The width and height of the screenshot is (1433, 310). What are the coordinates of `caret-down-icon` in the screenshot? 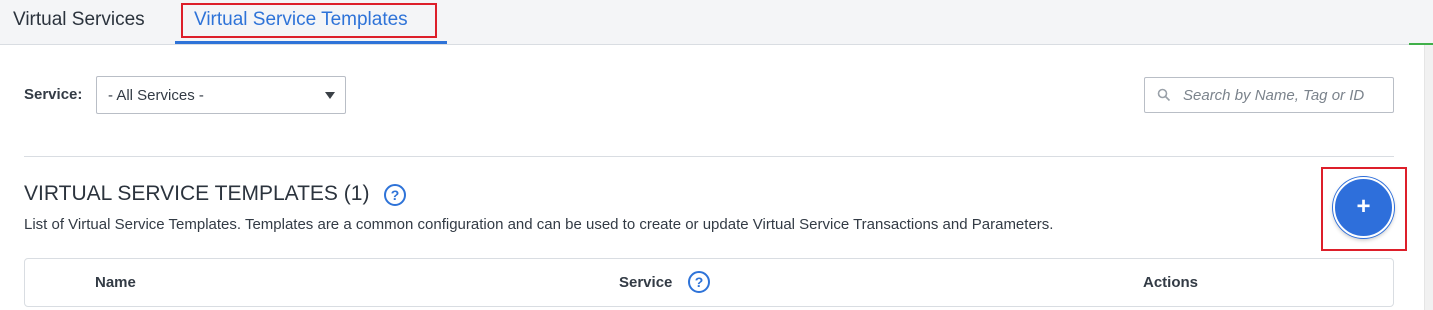 It's located at (330, 95).